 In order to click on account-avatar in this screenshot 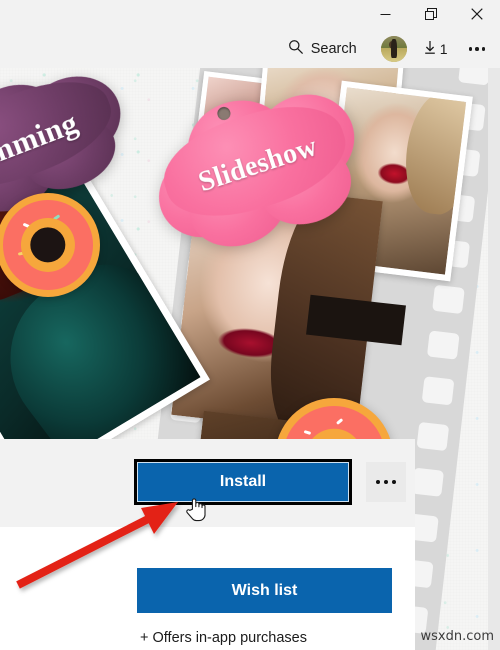, I will do `click(393, 49)`.